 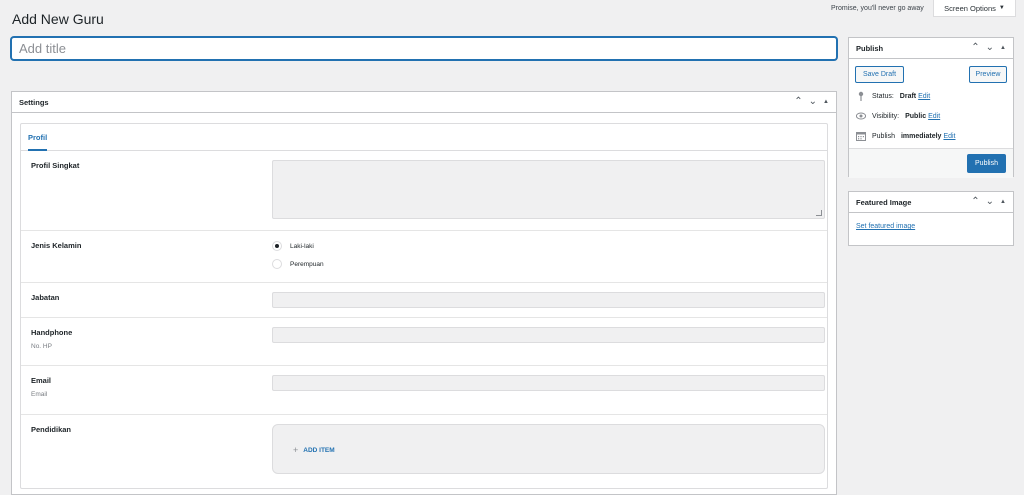 I want to click on visibility-row: Visibility: Public Edit, so click(x=898, y=116).